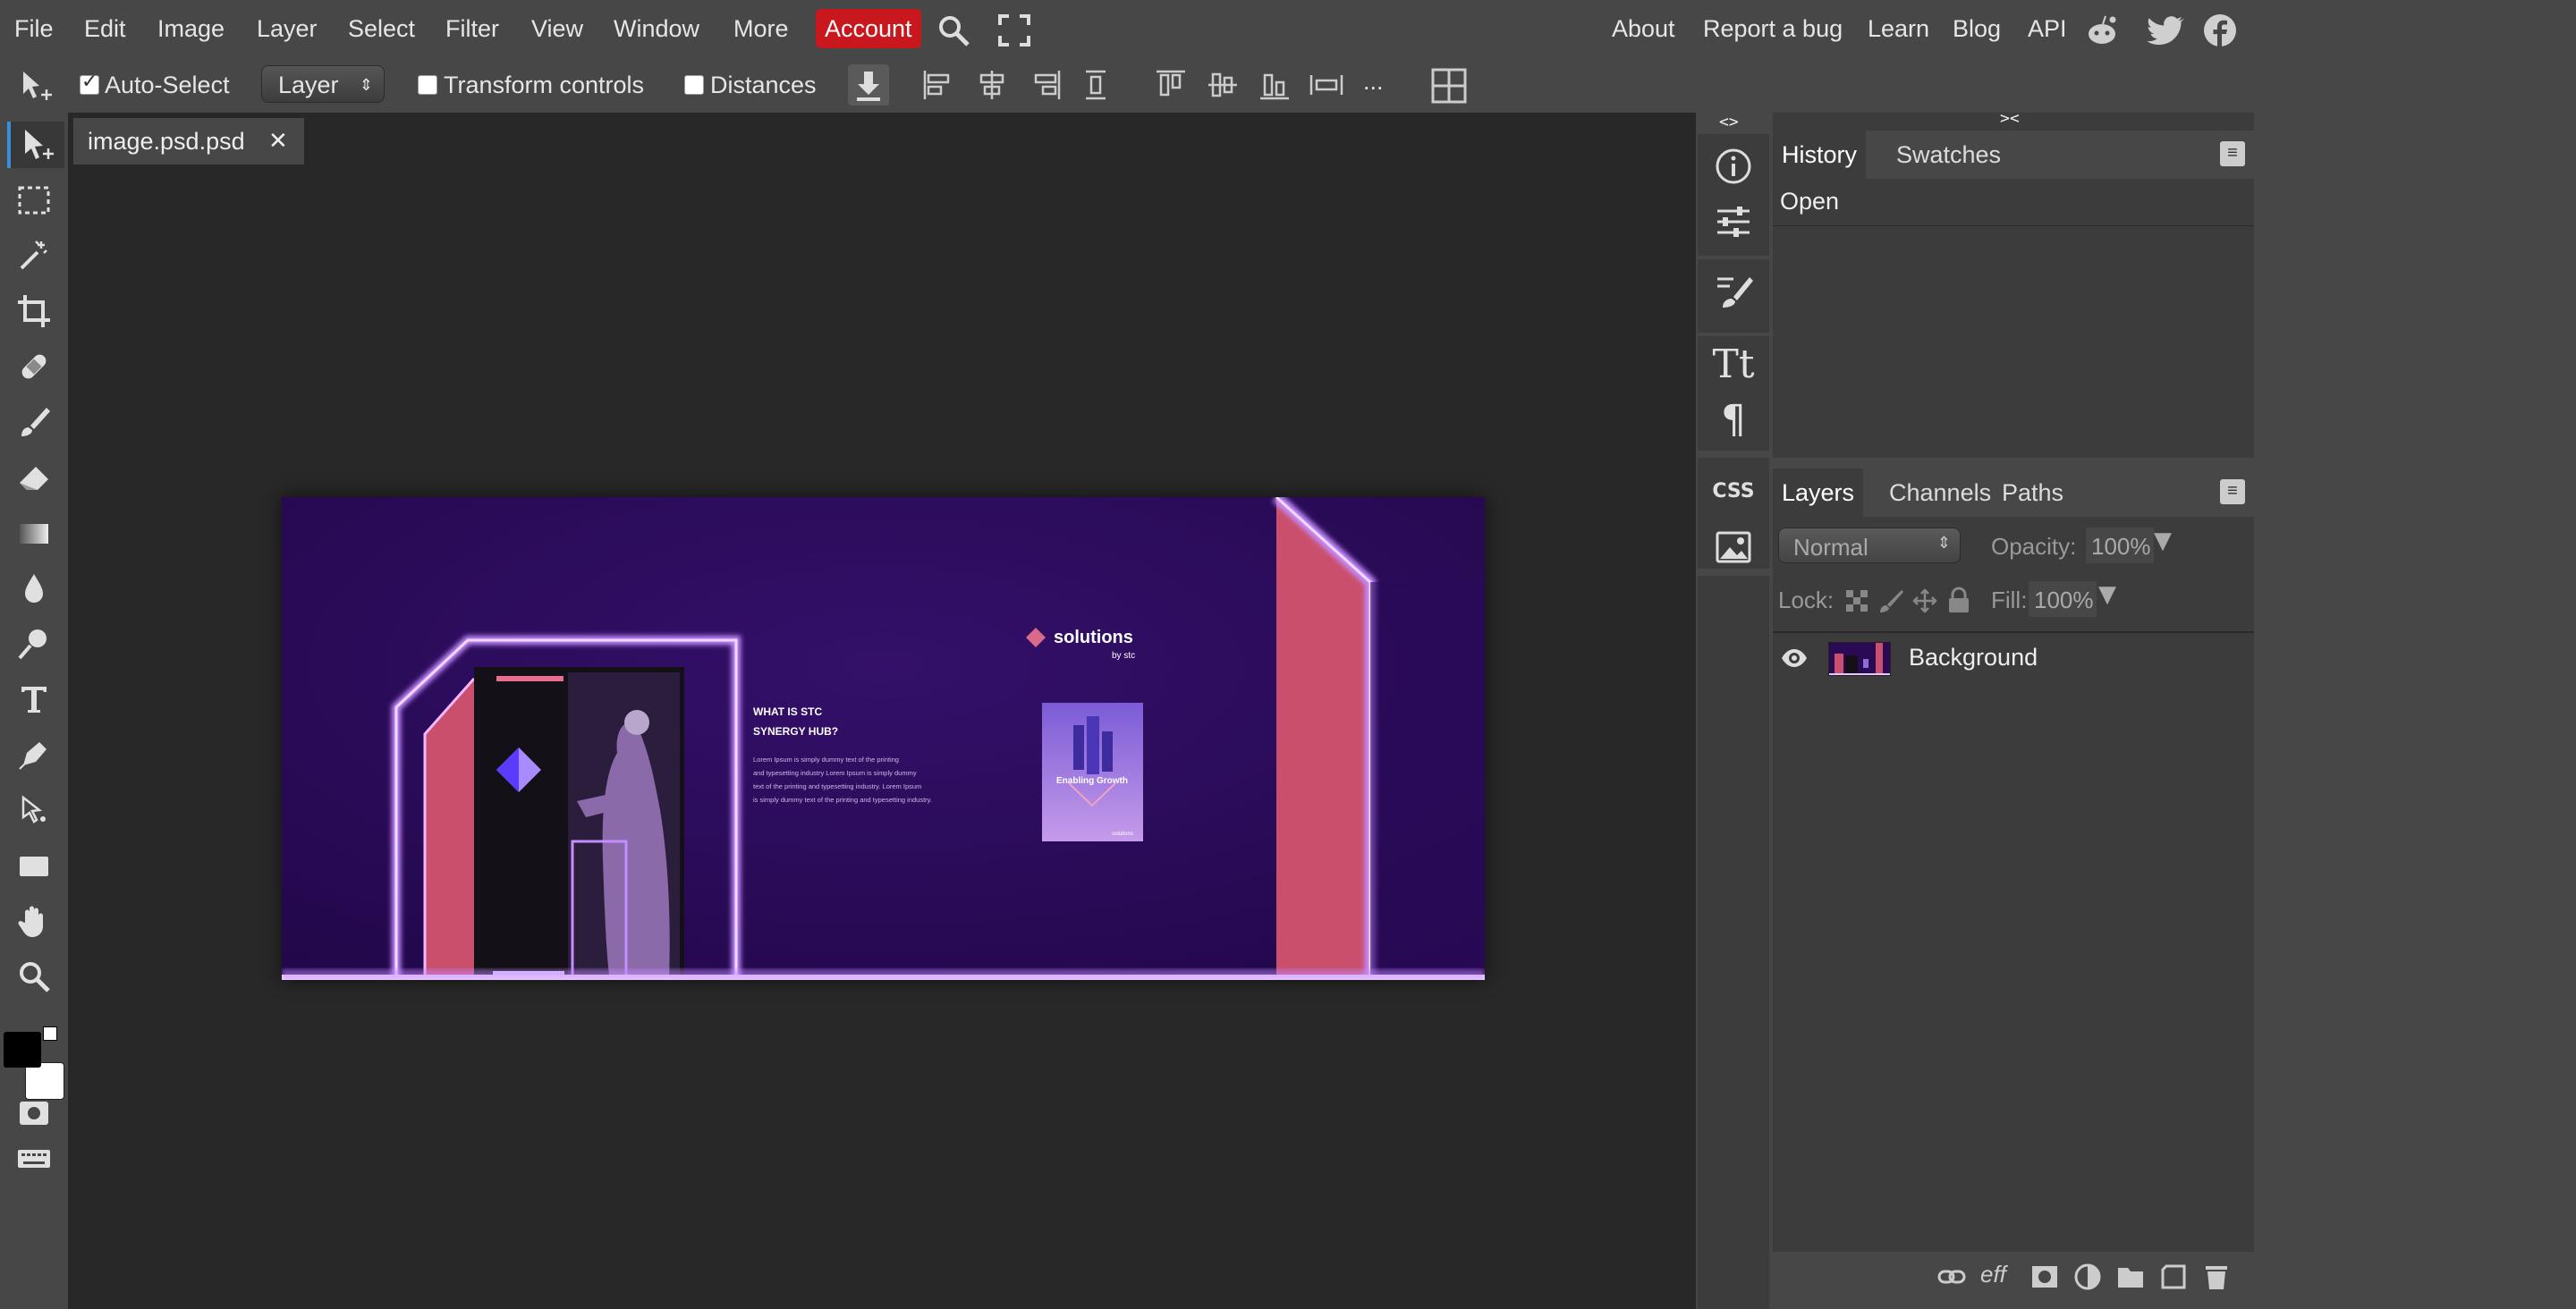 Image resolution: width=2576 pixels, height=1309 pixels. What do you see at coordinates (1733, 222) in the screenshot?
I see `adjustments-panel-button` at bounding box center [1733, 222].